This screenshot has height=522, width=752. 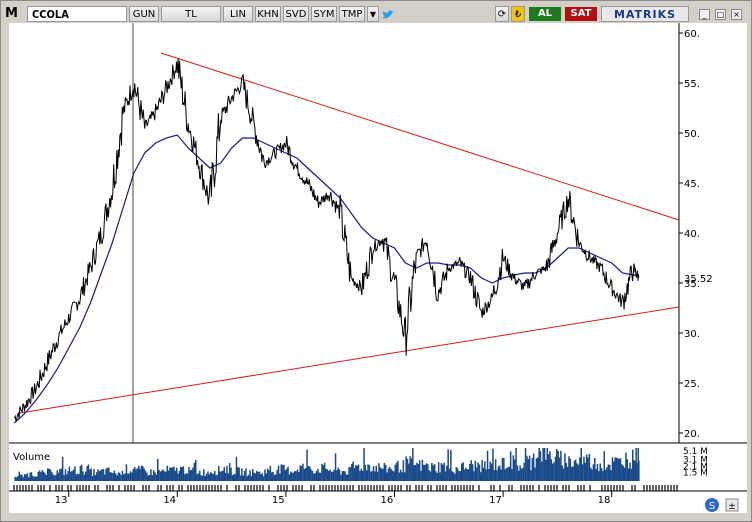 I want to click on template-button: TMP, so click(x=352, y=14).